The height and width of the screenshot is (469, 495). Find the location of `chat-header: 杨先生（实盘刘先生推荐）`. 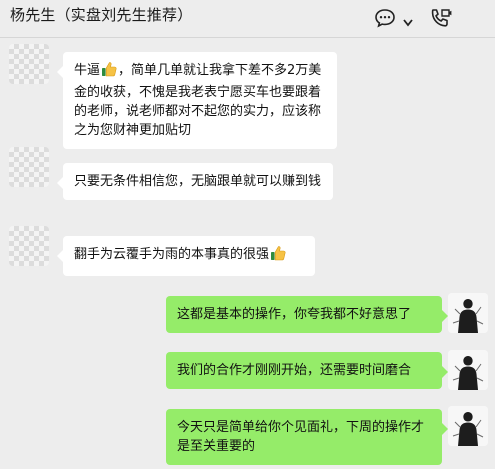

chat-header: 杨先生（实盘刘先生推荐） is located at coordinates (247, 19).